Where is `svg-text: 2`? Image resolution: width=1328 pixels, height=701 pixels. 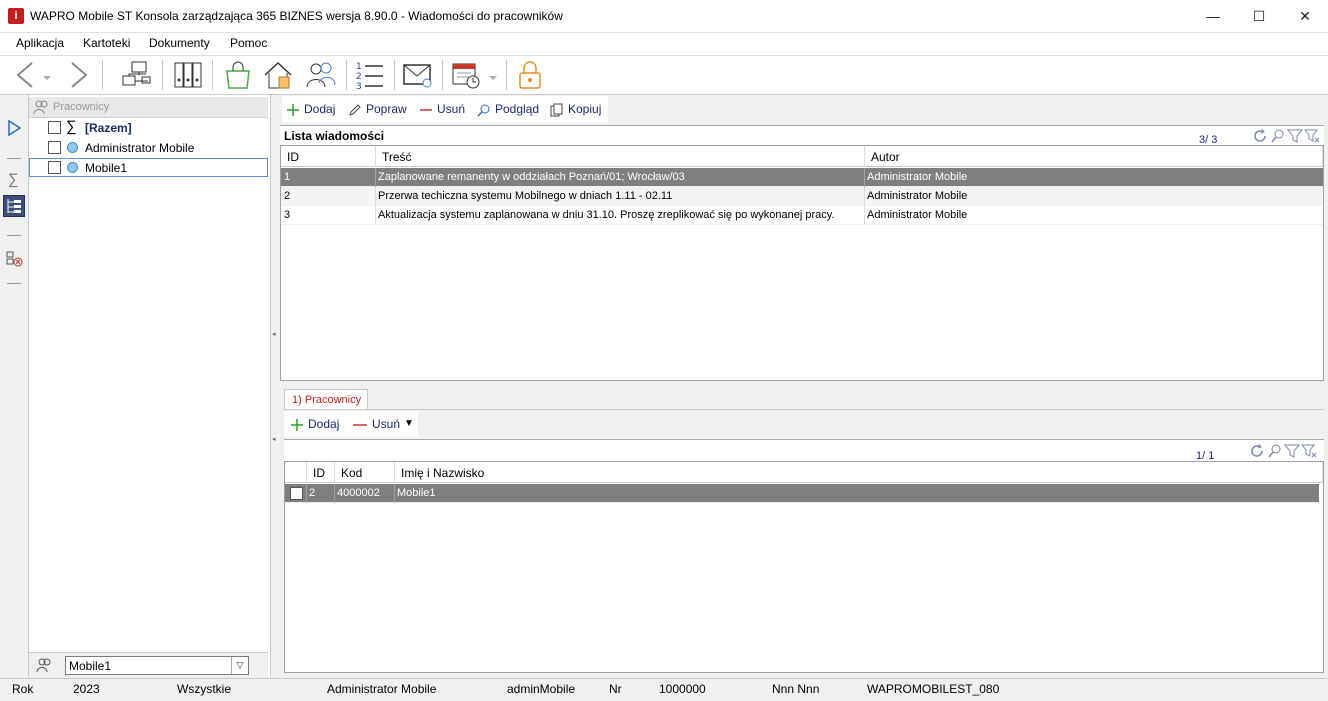
svg-text: 2 is located at coordinates (359, 77).